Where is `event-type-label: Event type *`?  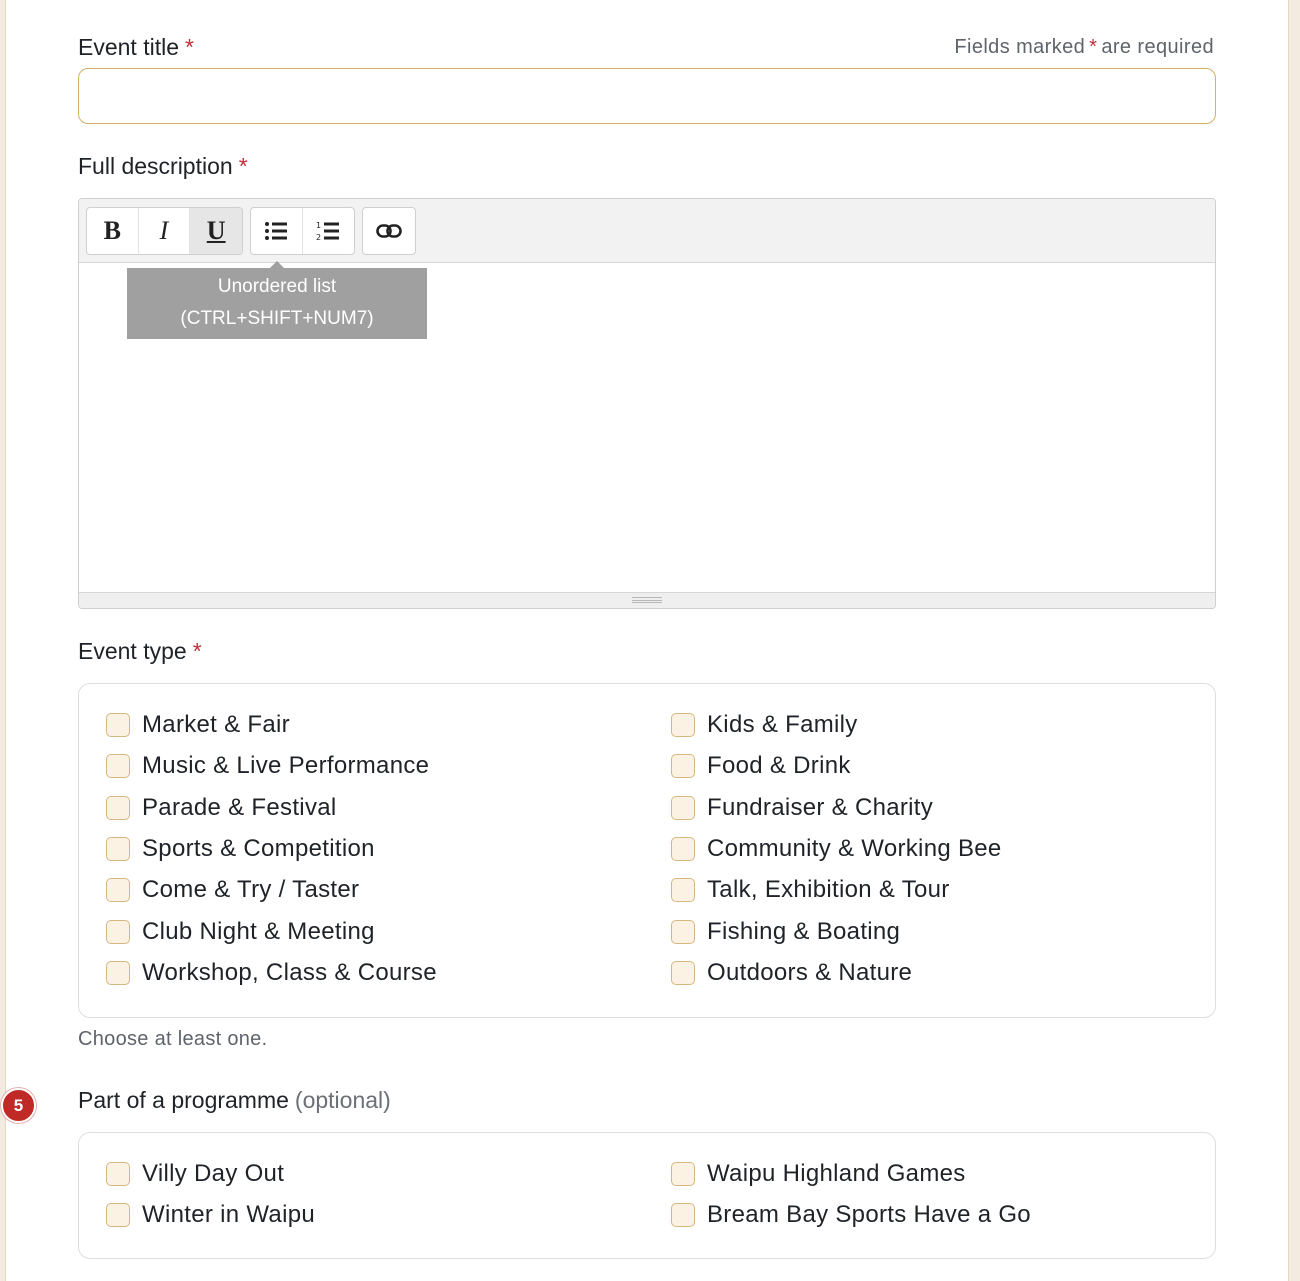 event-type-label: Event type * is located at coordinates (140, 651).